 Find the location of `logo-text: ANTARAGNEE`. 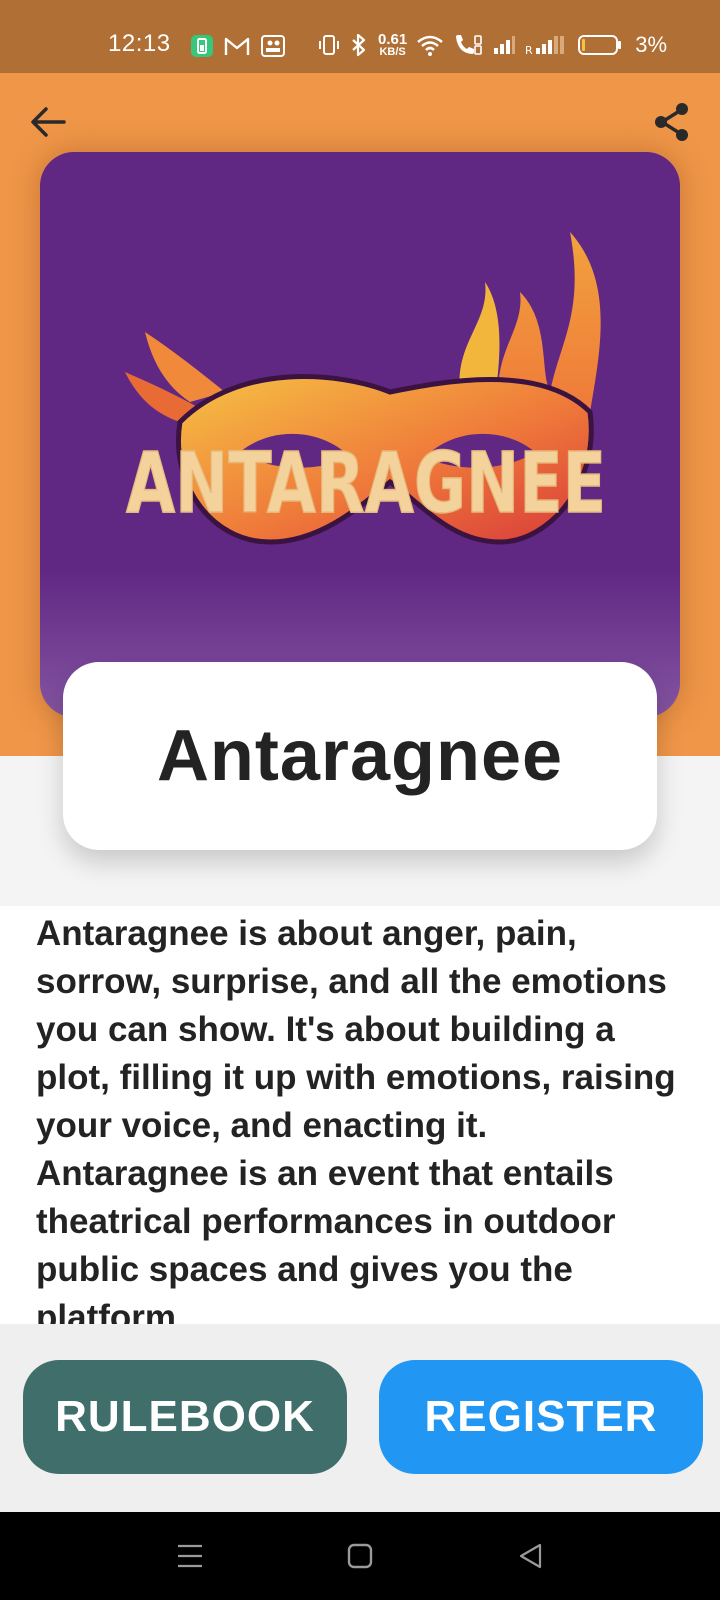

logo-text: ANTARAGNEE is located at coordinates (366, 483).